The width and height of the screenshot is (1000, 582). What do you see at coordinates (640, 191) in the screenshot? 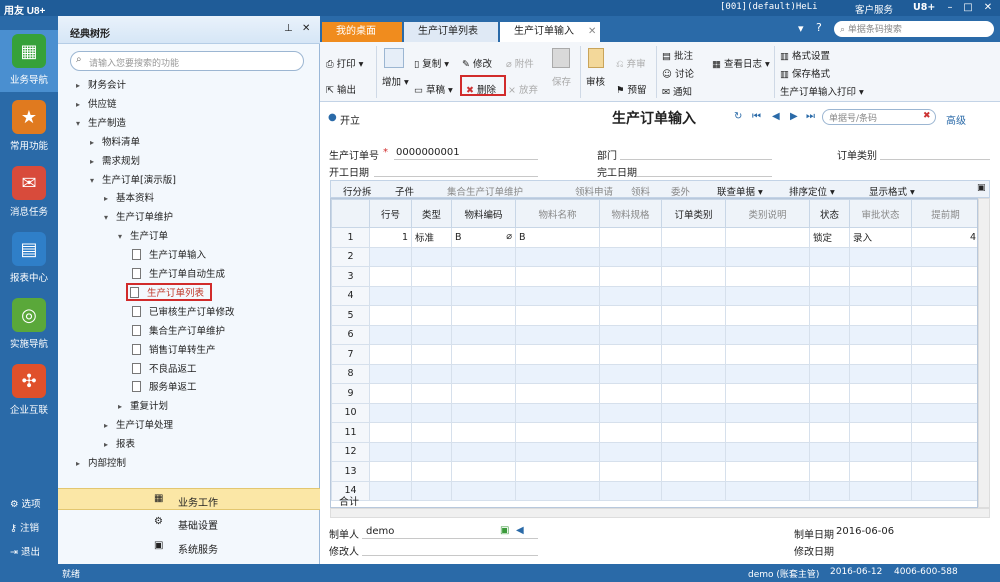
I see `grid-tool-item: 领料` at bounding box center [640, 191].